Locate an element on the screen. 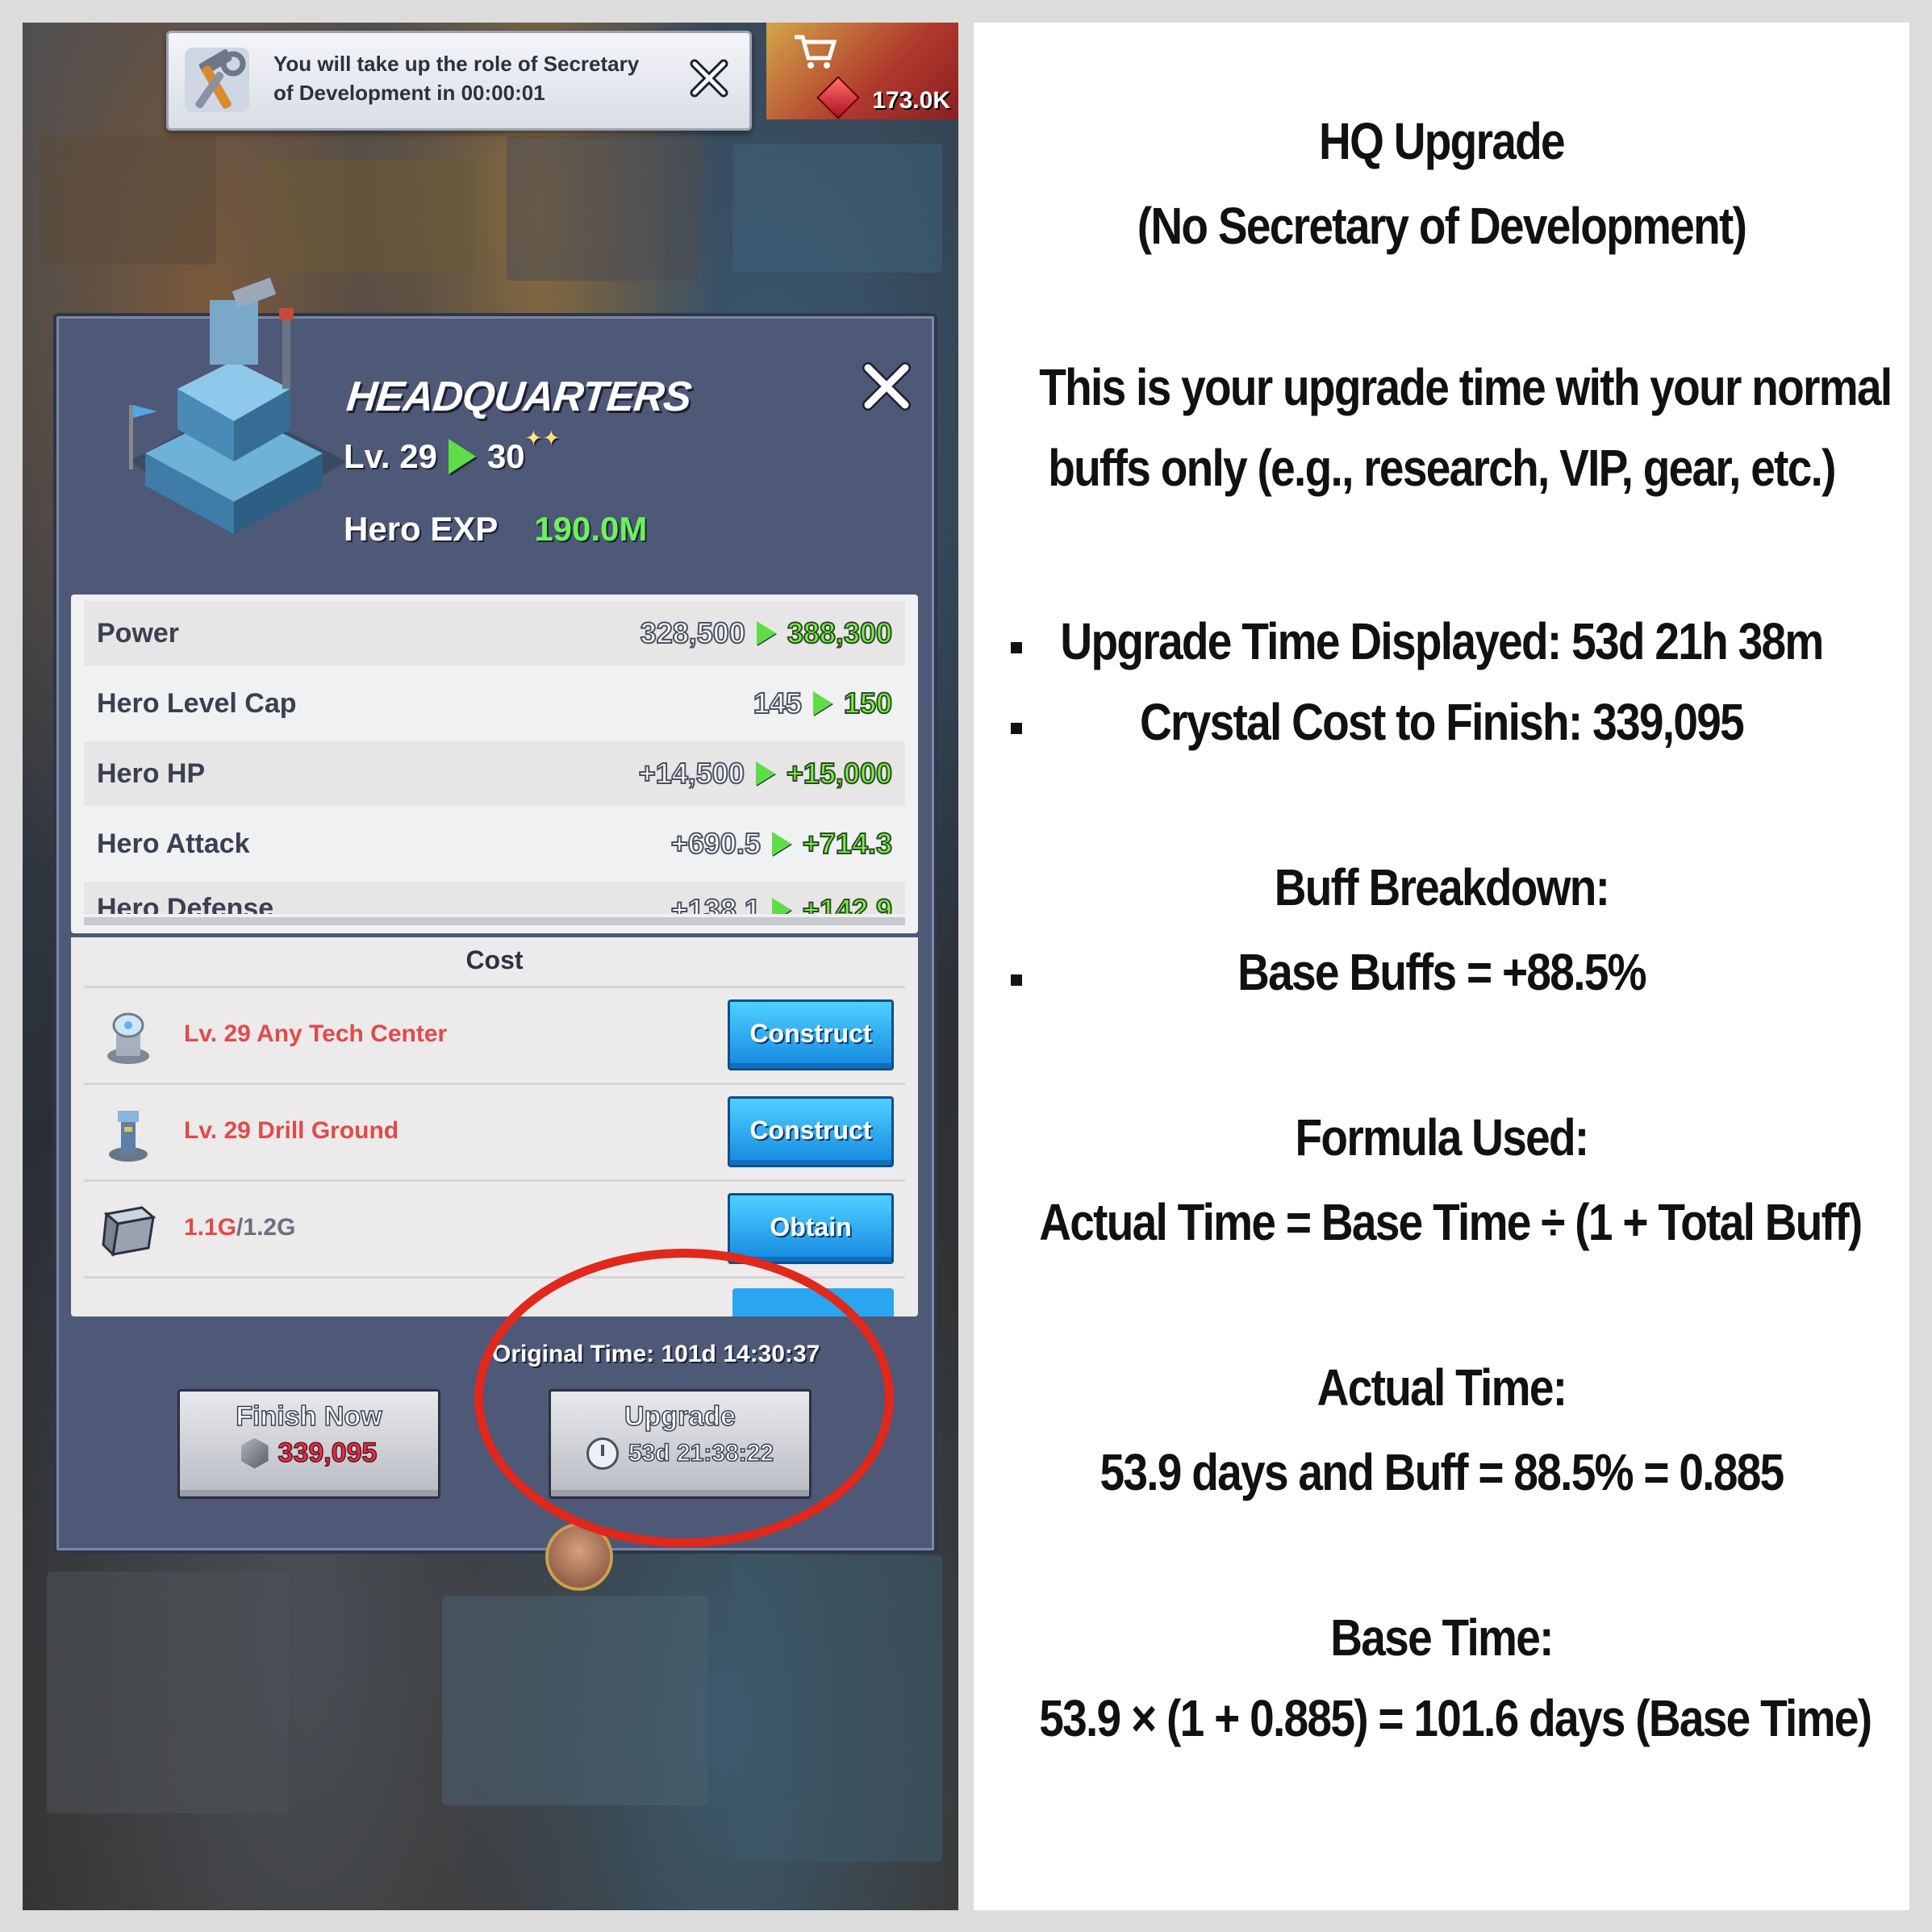 The image size is (1932, 1932). actual-time-heading: Actual Time: is located at coordinates (1442, 1387).